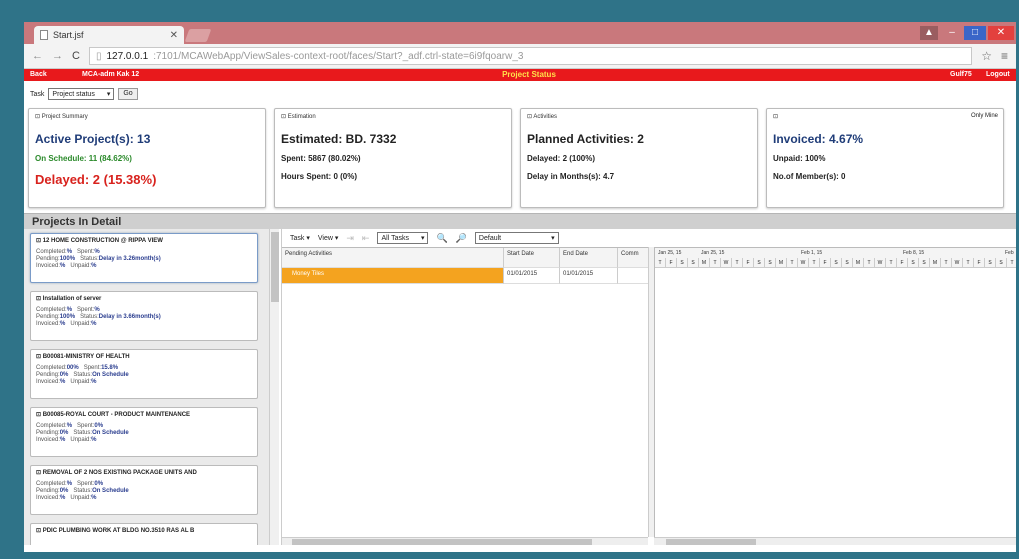  What do you see at coordinates (174, 35) in the screenshot?
I see `close-tab-icon: ✕` at bounding box center [174, 35].